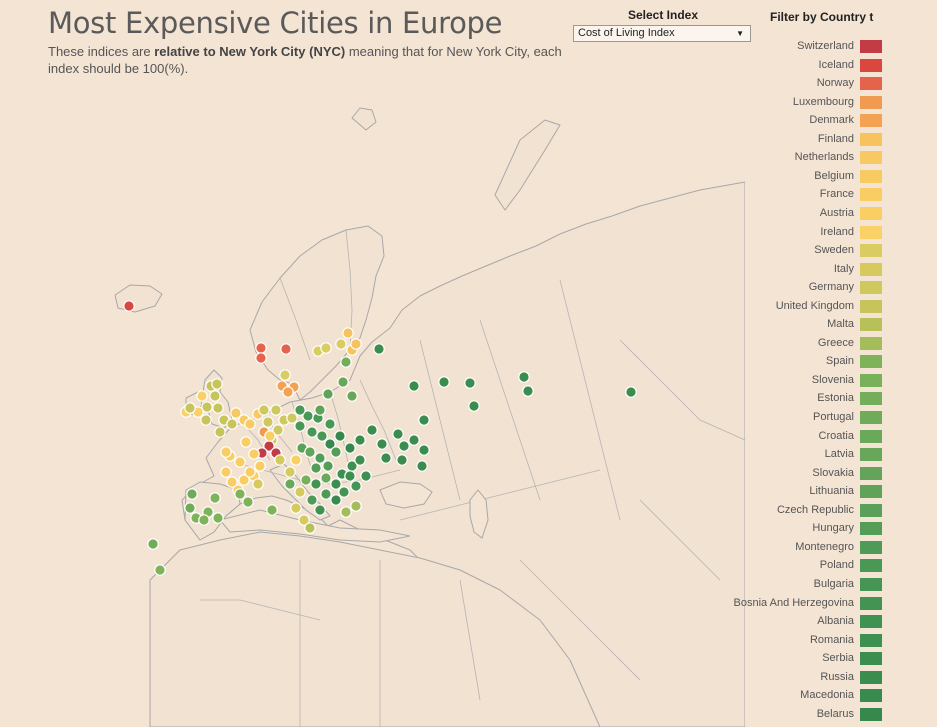 This screenshot has height=727, width=937. What do you see at coordinates (801, 604) in the screenshot?
I see `legend-item: Bosnia And Herzegovina` at bounding box center [801, 604].